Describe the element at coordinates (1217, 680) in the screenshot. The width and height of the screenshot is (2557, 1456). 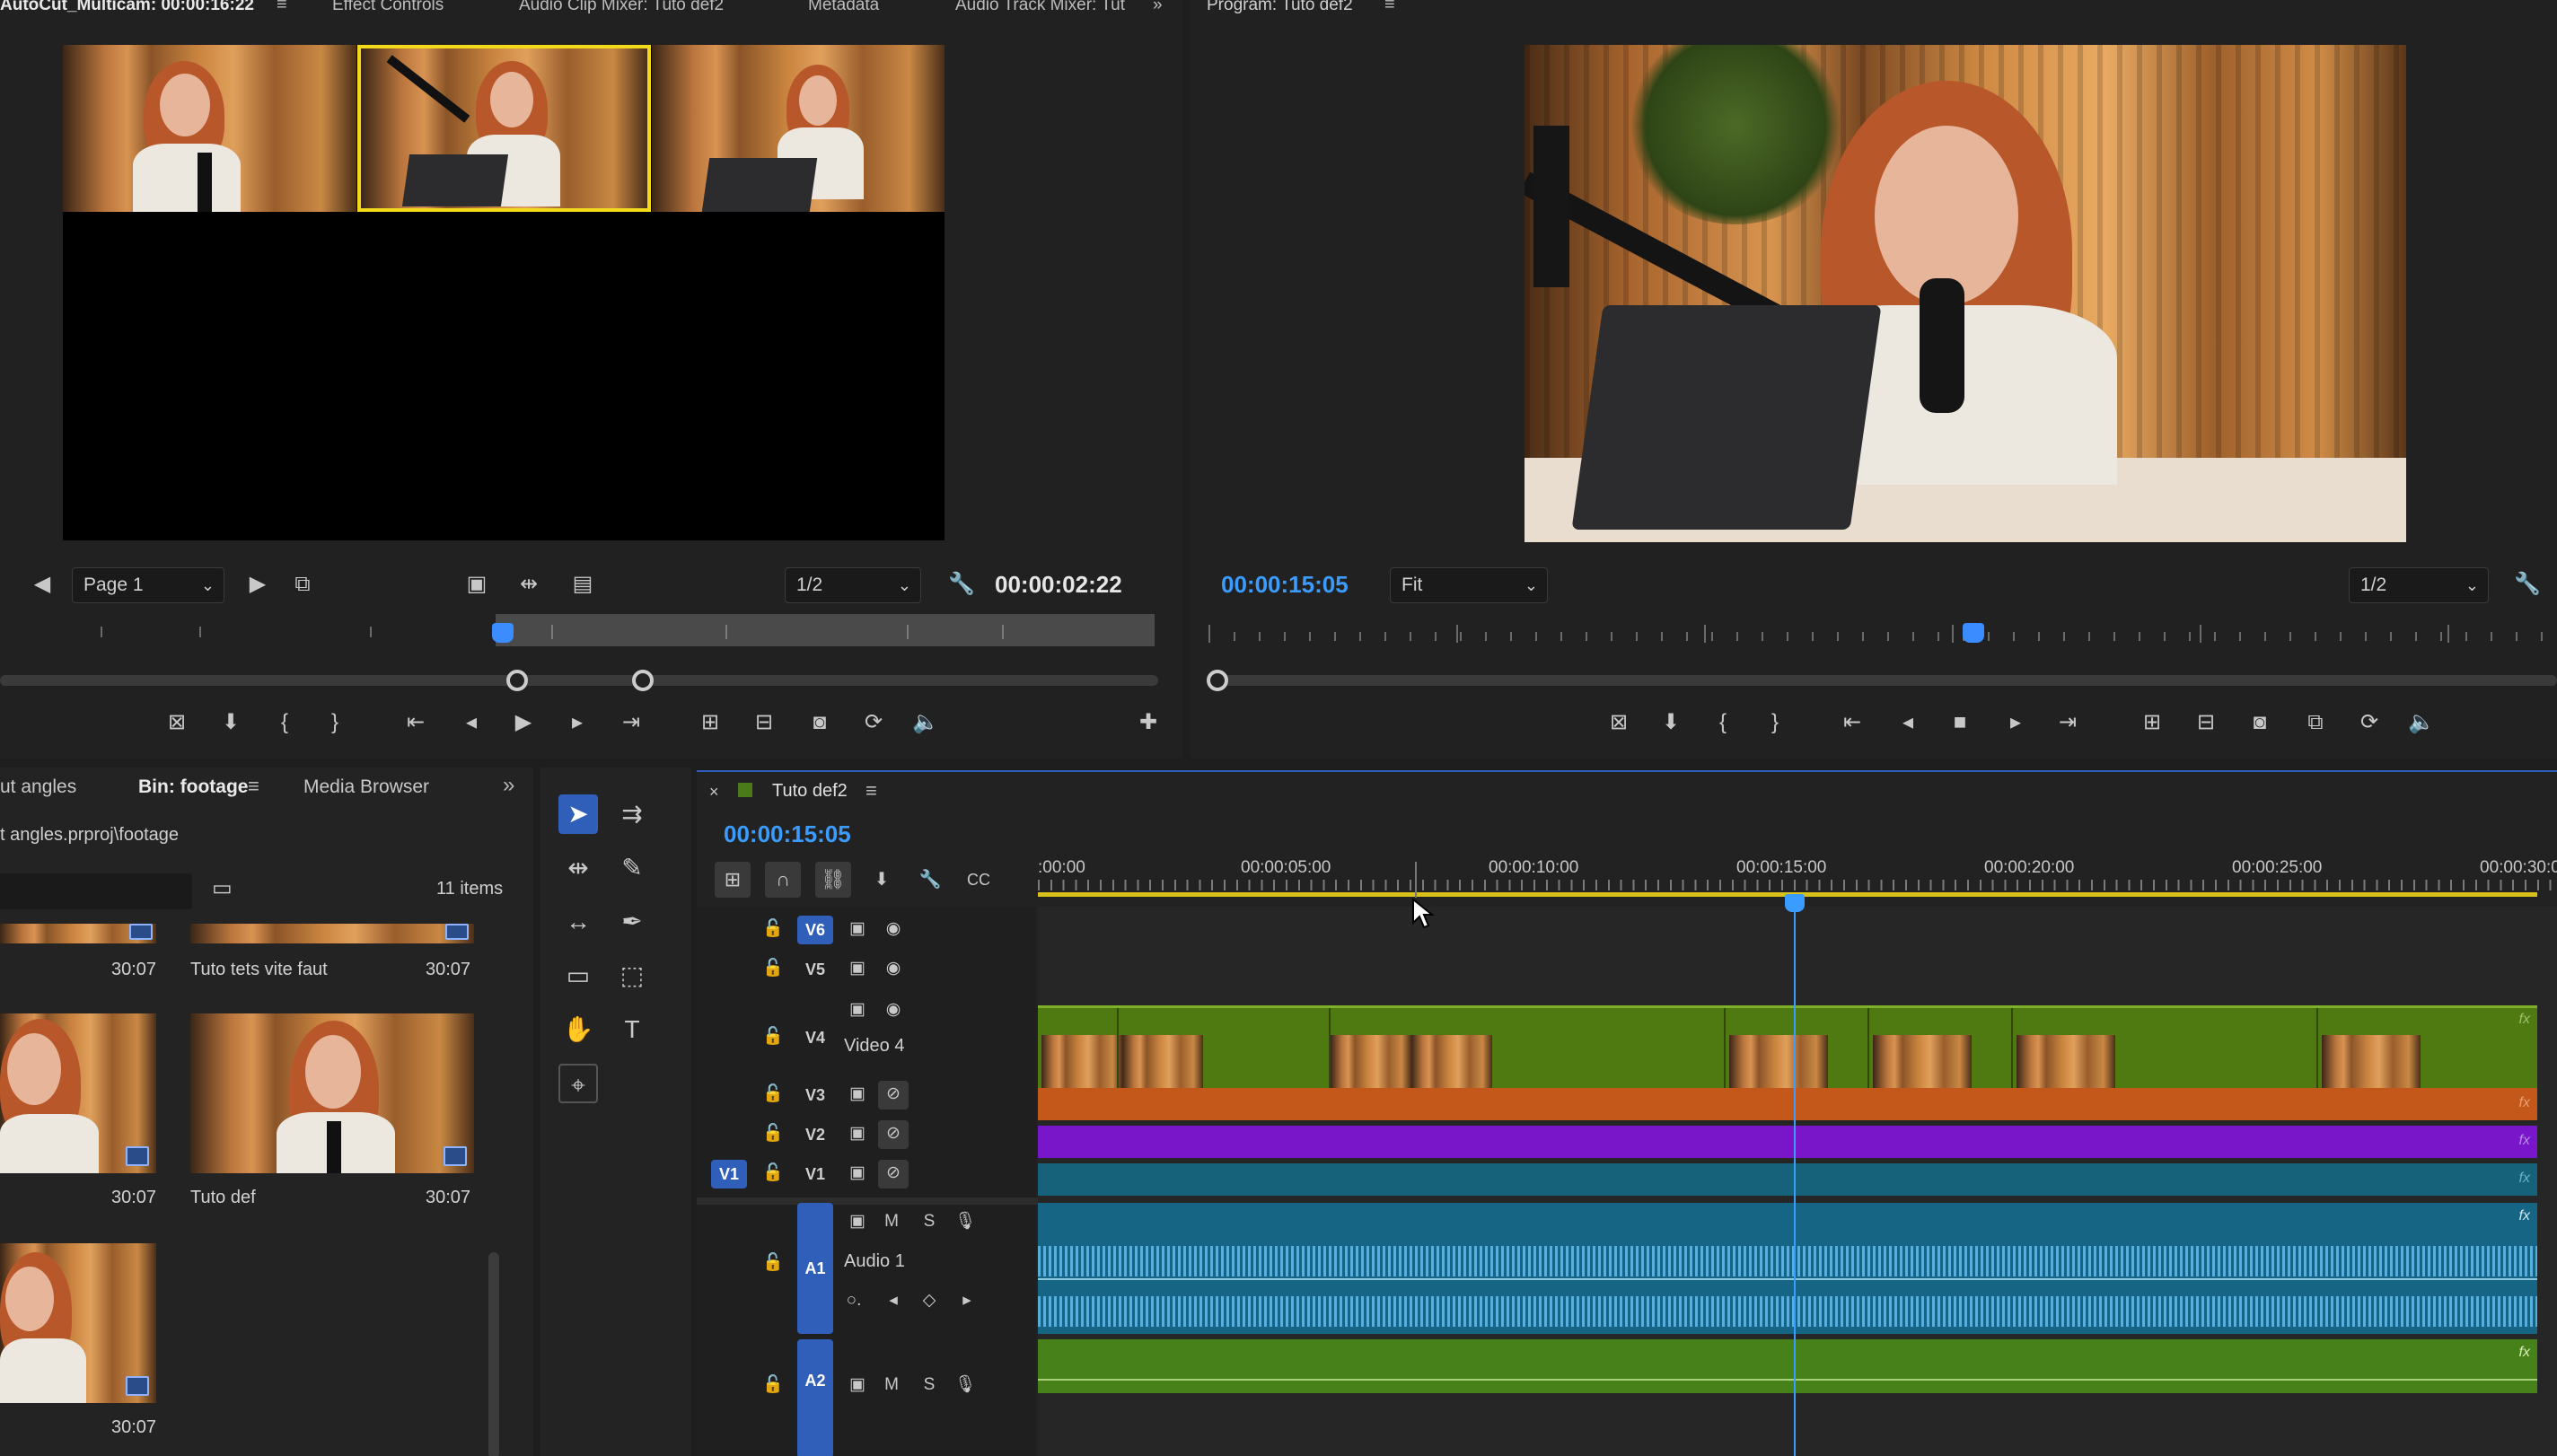
I see `program-zoom-handle` at that location.